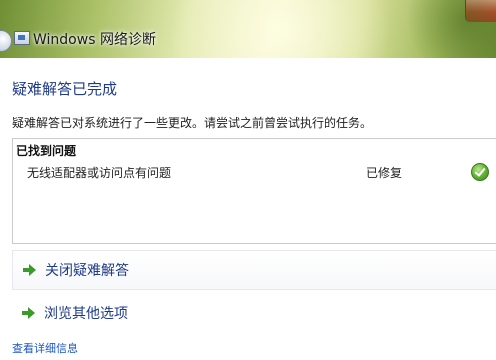 The width and height of the screenshot is (496, 360). I want to click on action-label: 浏览其他选项, so click(86, 314).